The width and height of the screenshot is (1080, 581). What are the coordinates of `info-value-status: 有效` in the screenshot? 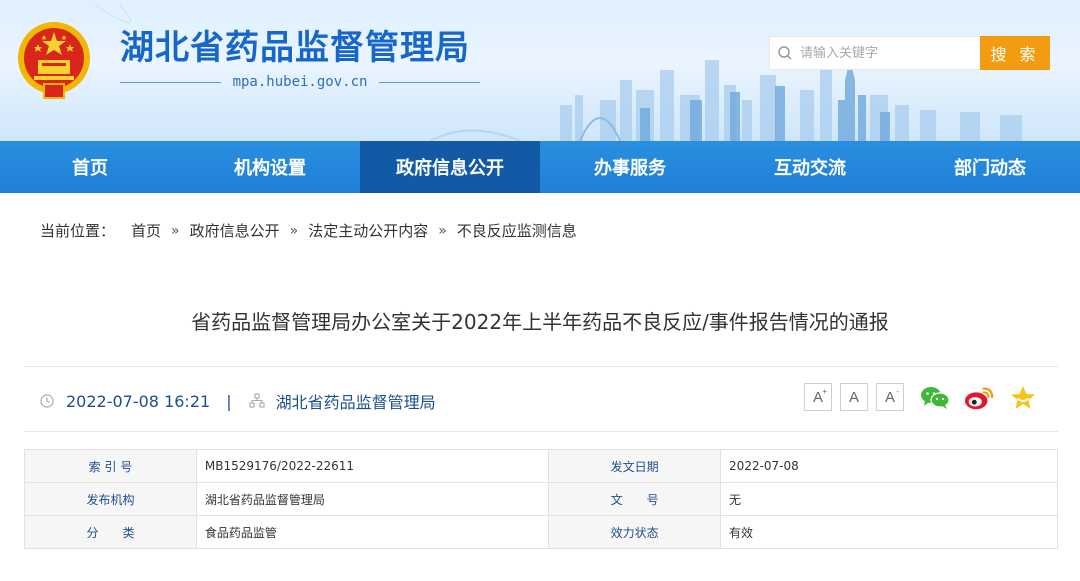 It's located at (889, 532).